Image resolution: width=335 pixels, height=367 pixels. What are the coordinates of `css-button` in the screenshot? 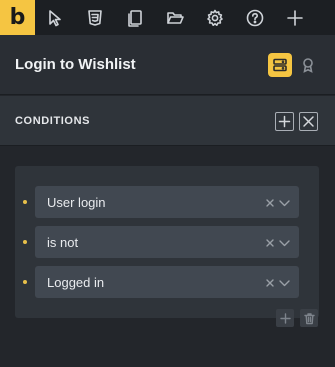 It's located at (95, 17).